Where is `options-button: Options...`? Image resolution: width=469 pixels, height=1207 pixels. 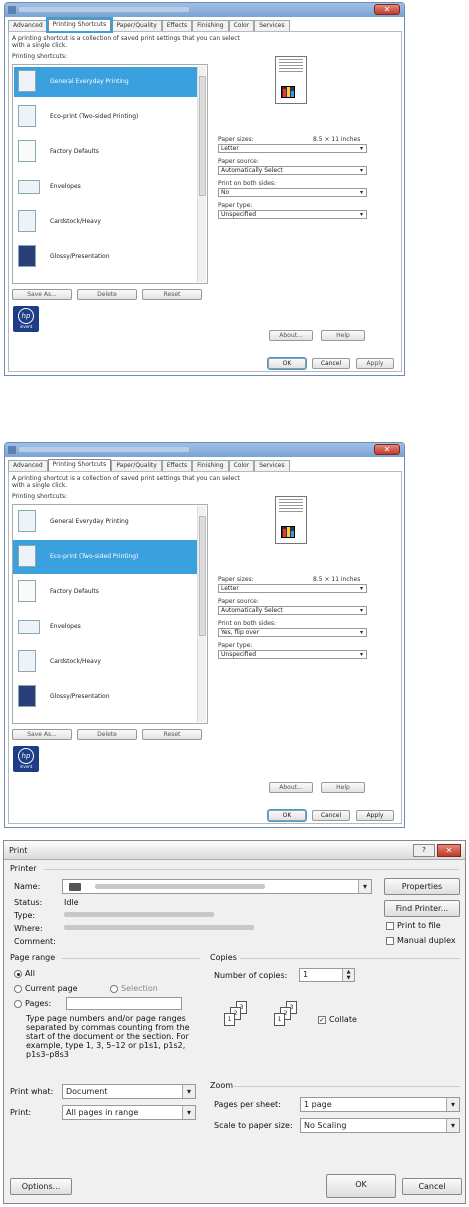 options-button: Options... is located at coordinates (41, 1186).